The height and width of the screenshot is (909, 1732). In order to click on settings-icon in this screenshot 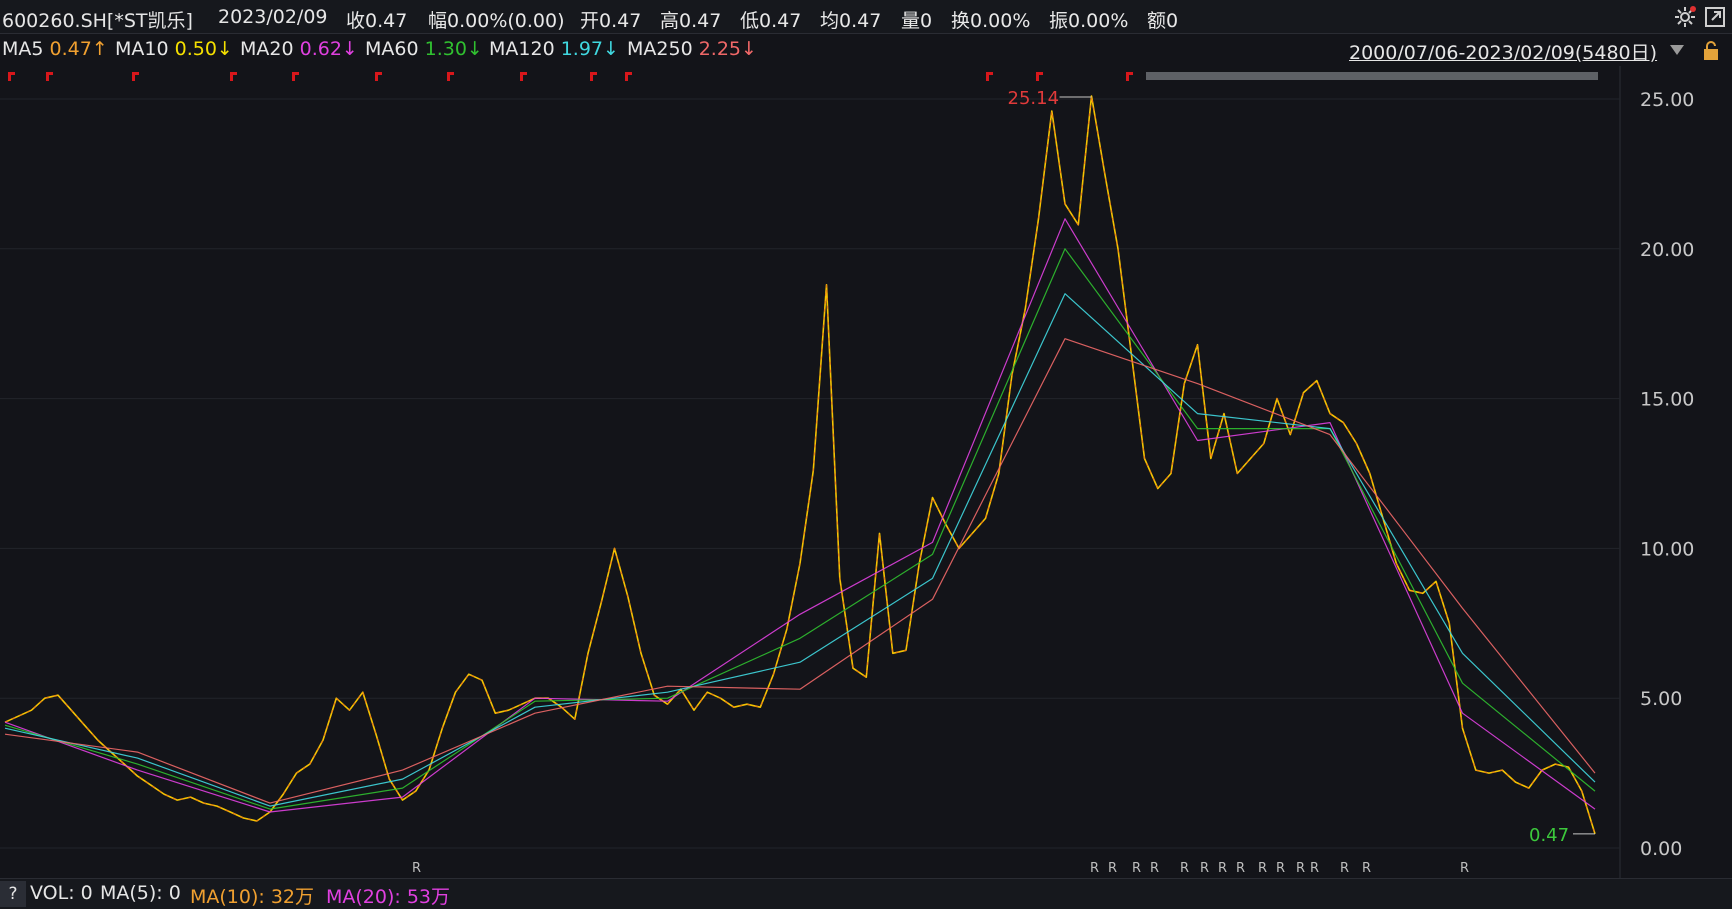, I will do `click(1685, 17)`.